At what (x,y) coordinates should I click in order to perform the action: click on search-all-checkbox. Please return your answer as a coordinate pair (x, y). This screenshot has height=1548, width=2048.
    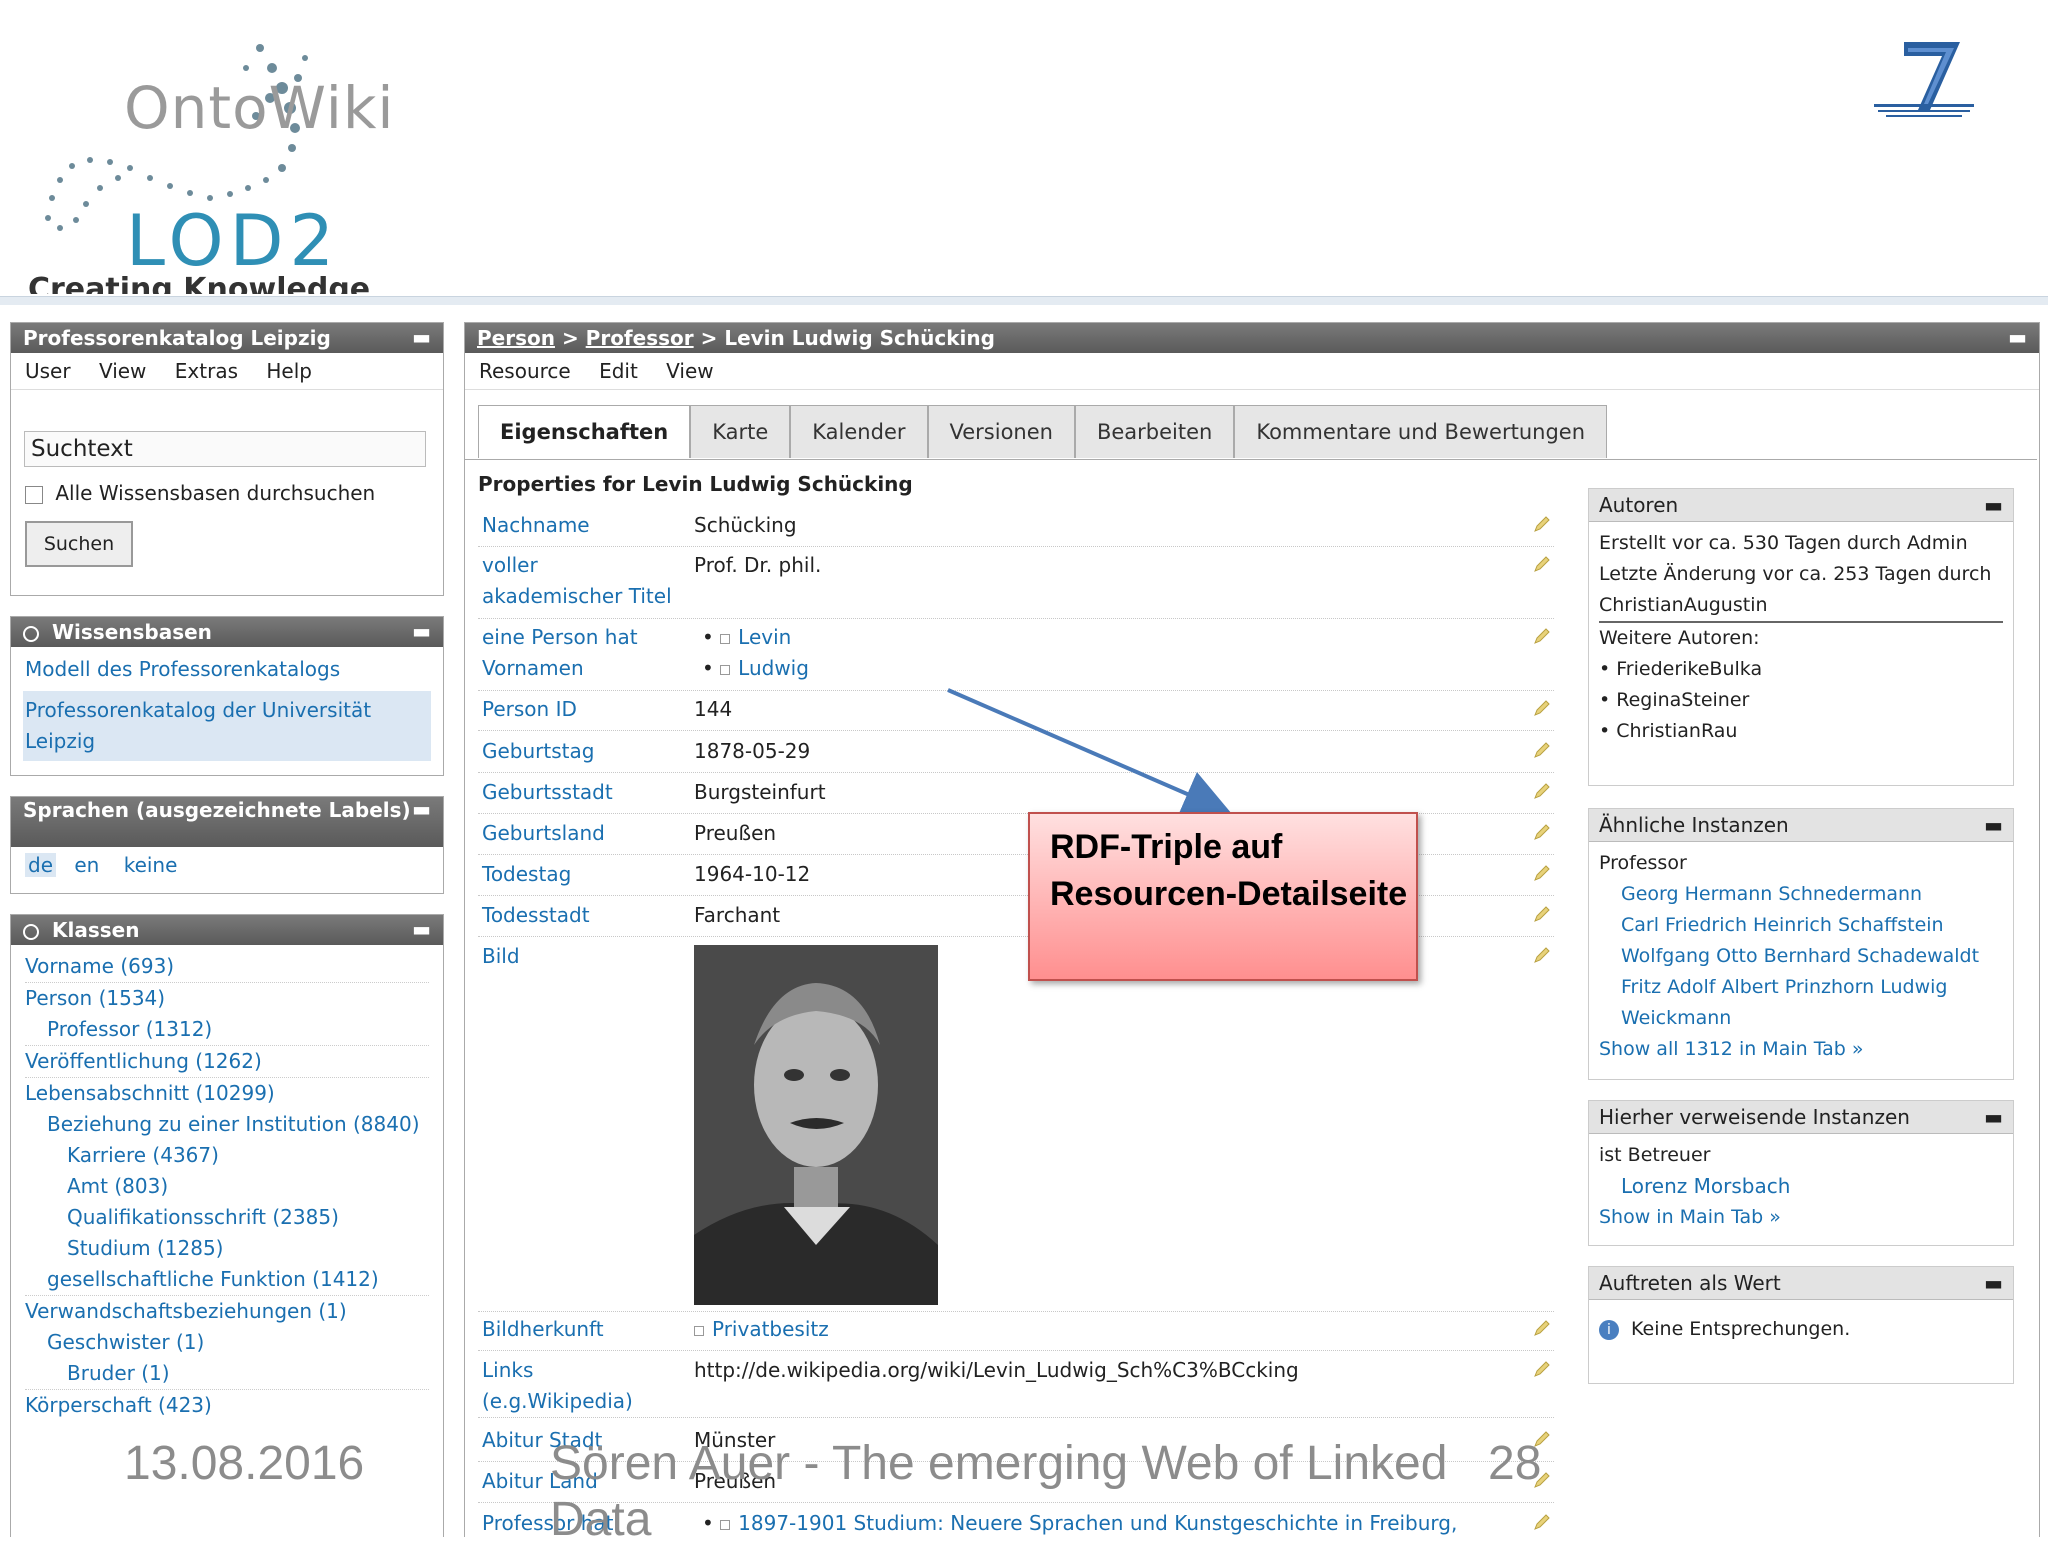
    Looking at the image, I should click on (34, 494).